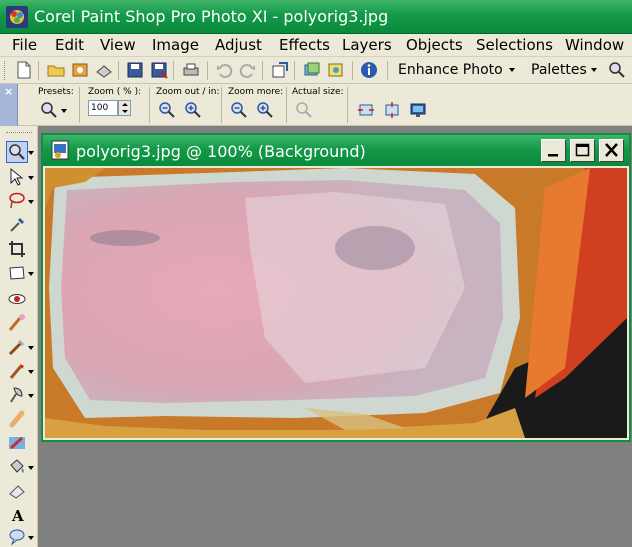 The image size is (632, 547). What do you see at coordinates (69, 45) in the screenshot?
I see `menu-edit: Edit` at bounding box center [69, 45].